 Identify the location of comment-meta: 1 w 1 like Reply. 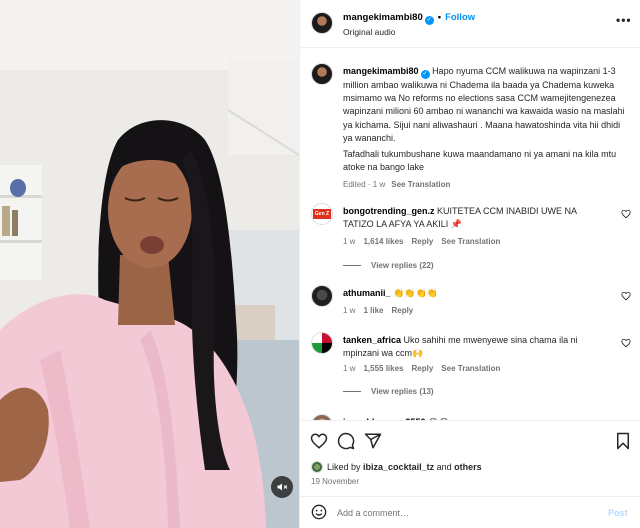
(382, 310).